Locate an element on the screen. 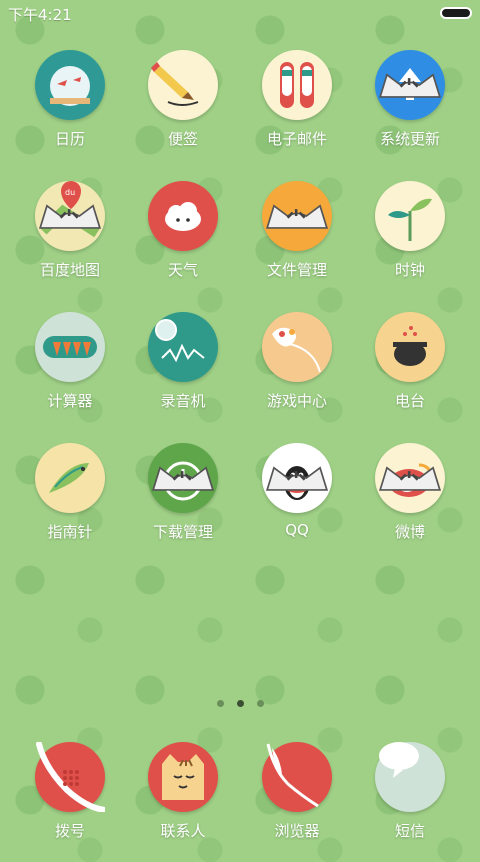  app-system-update: 系统更新 is located at coordinates (410, 110).